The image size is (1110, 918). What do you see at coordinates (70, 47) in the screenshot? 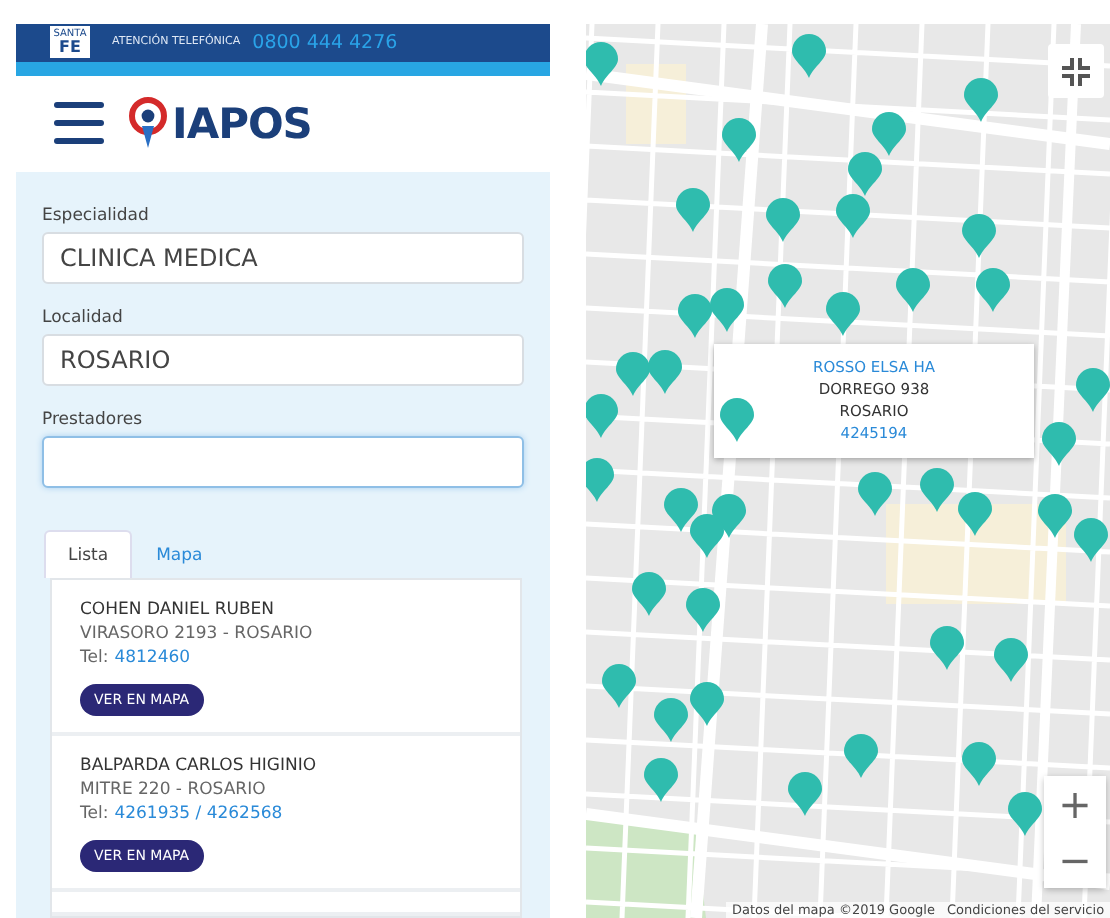
I see `badge-title: FE` at bounding box center [70, 47].